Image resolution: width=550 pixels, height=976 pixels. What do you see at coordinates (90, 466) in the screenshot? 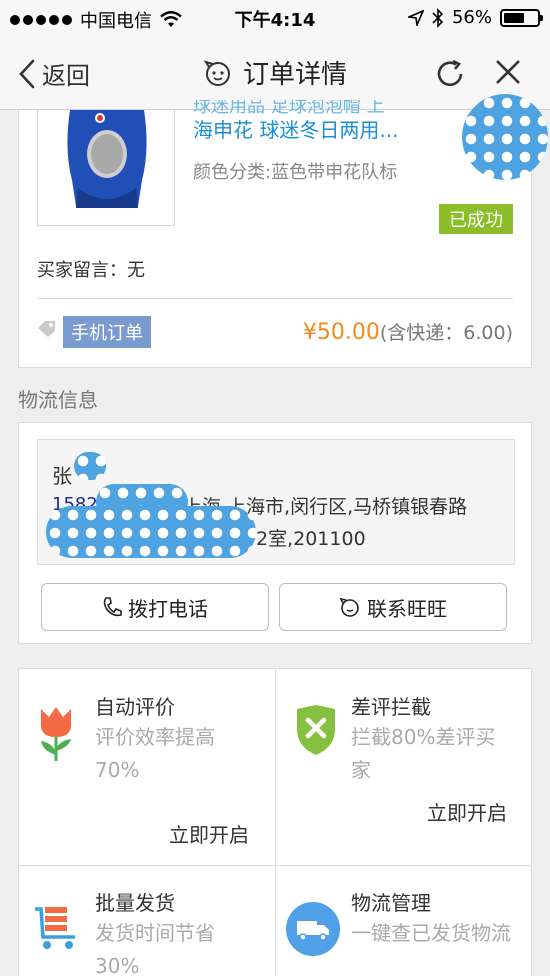
I see `name-redaction` at bounding box center [90, 466].